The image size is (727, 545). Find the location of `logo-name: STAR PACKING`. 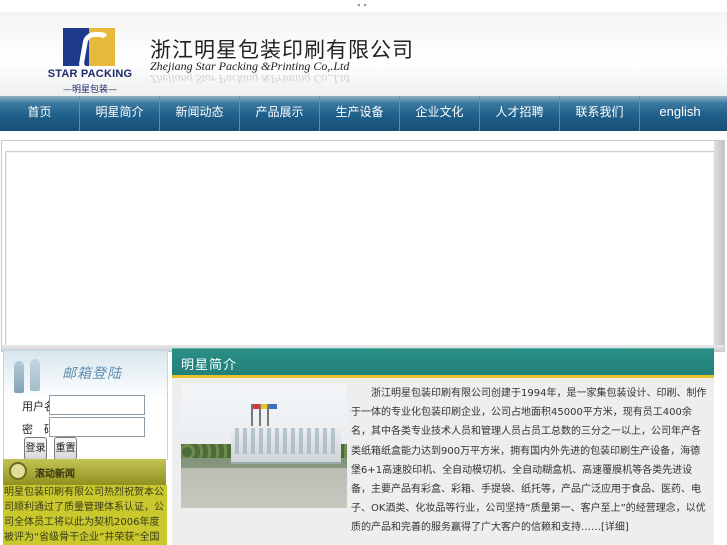

logo-name: STAR PACKING is located at coordinates (90, 74).